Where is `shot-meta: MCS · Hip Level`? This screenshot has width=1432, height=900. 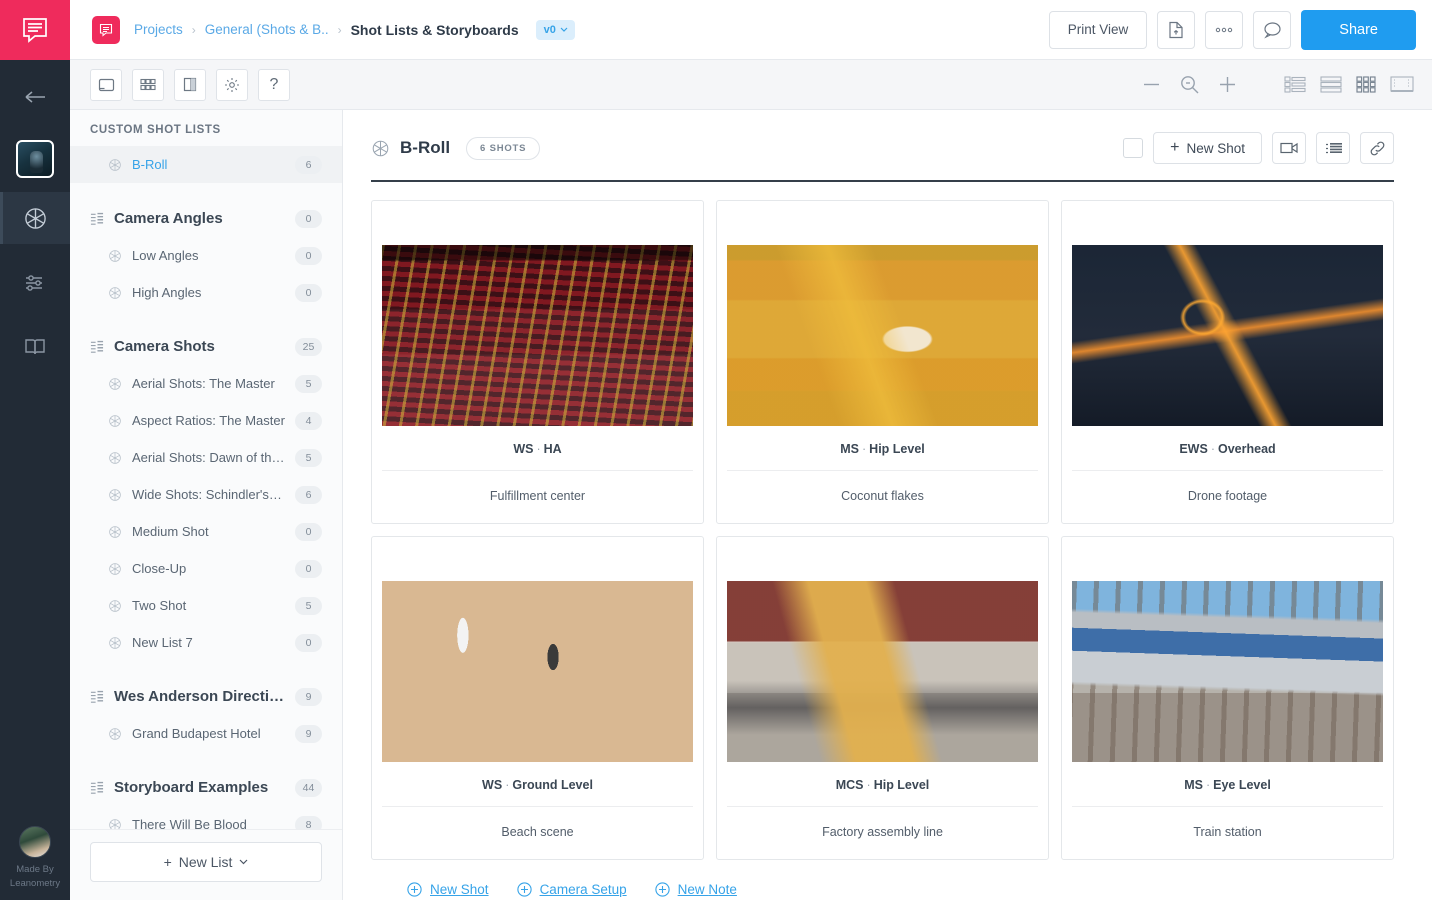 shot-meta: MCS · Hip Level is located at coordinates (882, 784).